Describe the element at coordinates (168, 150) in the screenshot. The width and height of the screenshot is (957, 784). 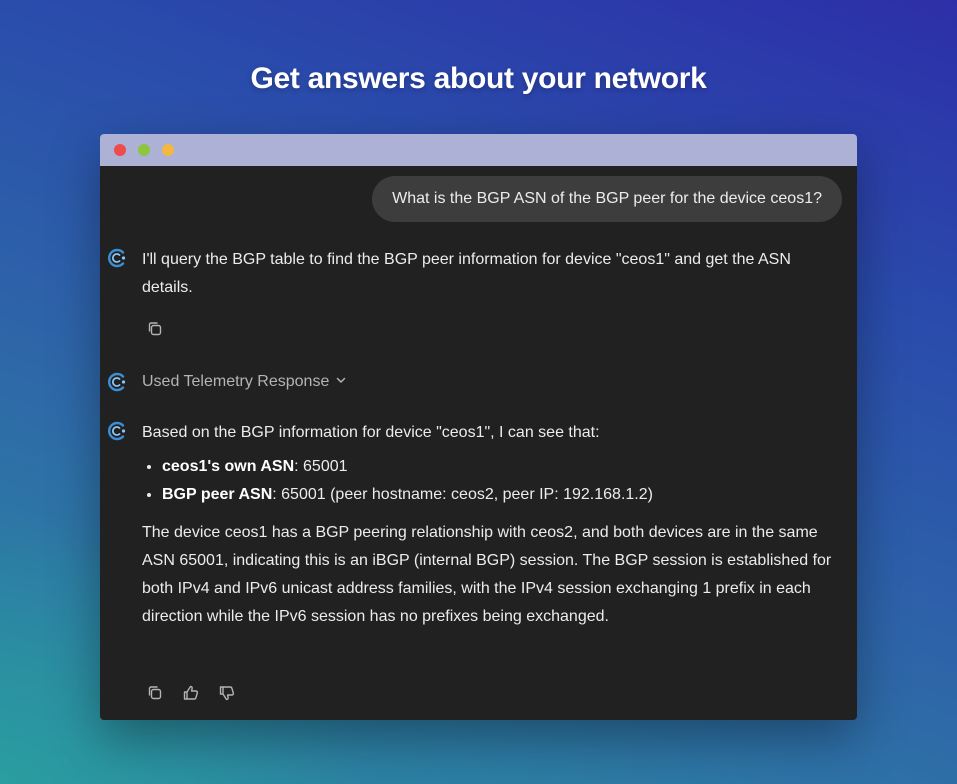
I see `window-maximize-button` at that location.